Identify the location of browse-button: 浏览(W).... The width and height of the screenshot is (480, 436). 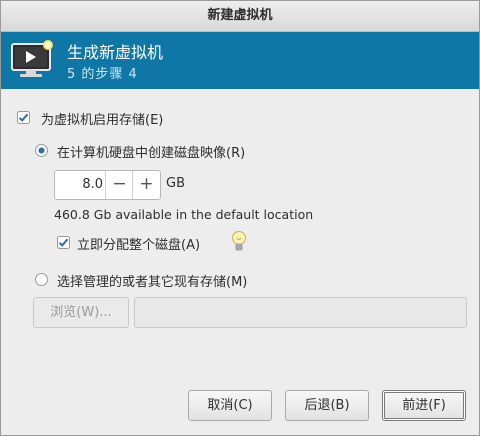
(81, 312).